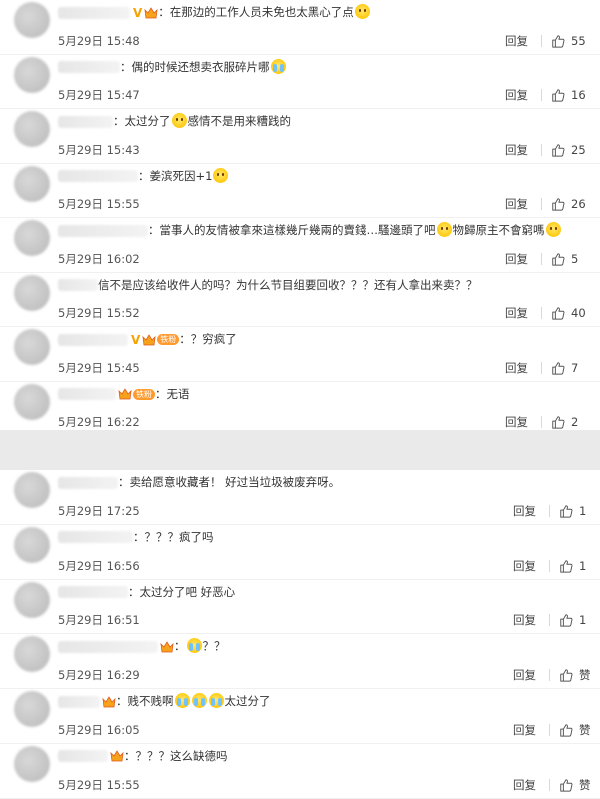 The height and width of the screenshot is (799, 600). Describe the element at coordinates (324, 701) in the screenshot. I see `comment-text-line: ：贱不贱啊 太过分了` at that location.